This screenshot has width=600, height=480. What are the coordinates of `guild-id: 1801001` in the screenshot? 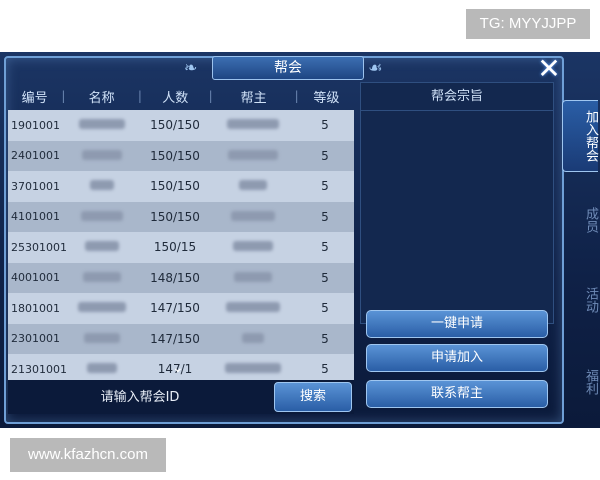 It's located at (35, 308).